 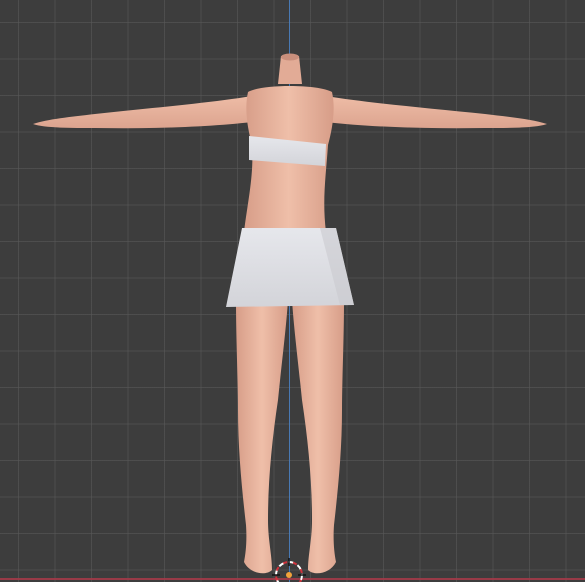 I want to click on 3d-cursor-icon, so click(x=289, y=569).